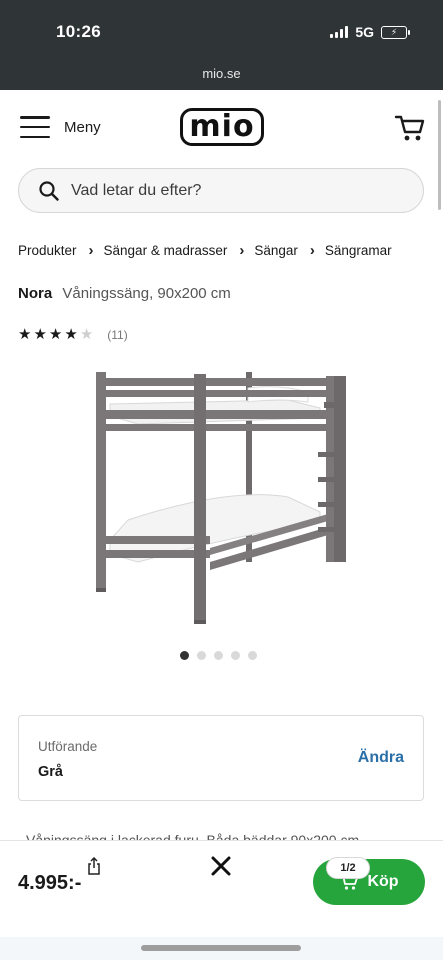  What do you see at coordinates (276, 250) in the screenshot?
I see `breadcrumb-item-sangar: Sängar` at bounding box center [276, 250].